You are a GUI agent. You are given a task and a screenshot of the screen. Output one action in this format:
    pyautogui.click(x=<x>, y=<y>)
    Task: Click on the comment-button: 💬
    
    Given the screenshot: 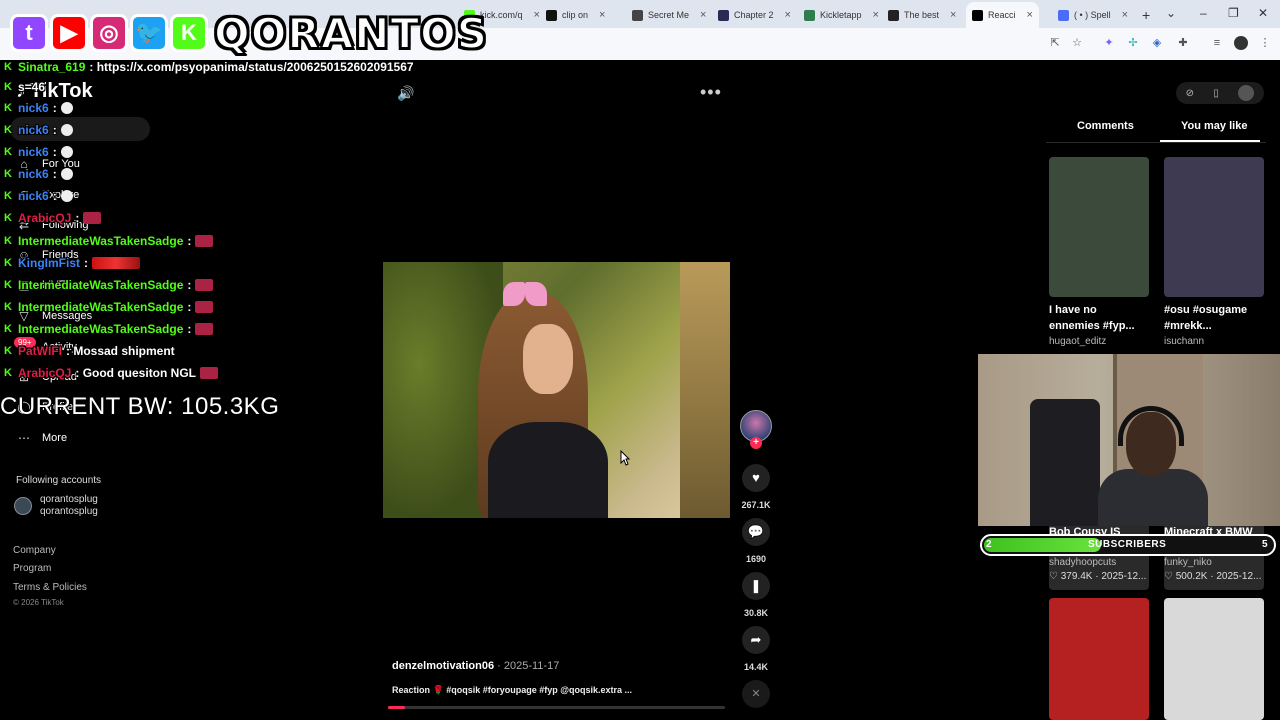 What is the action you would take?
    pyautogui.click(x=756, y=532)
    